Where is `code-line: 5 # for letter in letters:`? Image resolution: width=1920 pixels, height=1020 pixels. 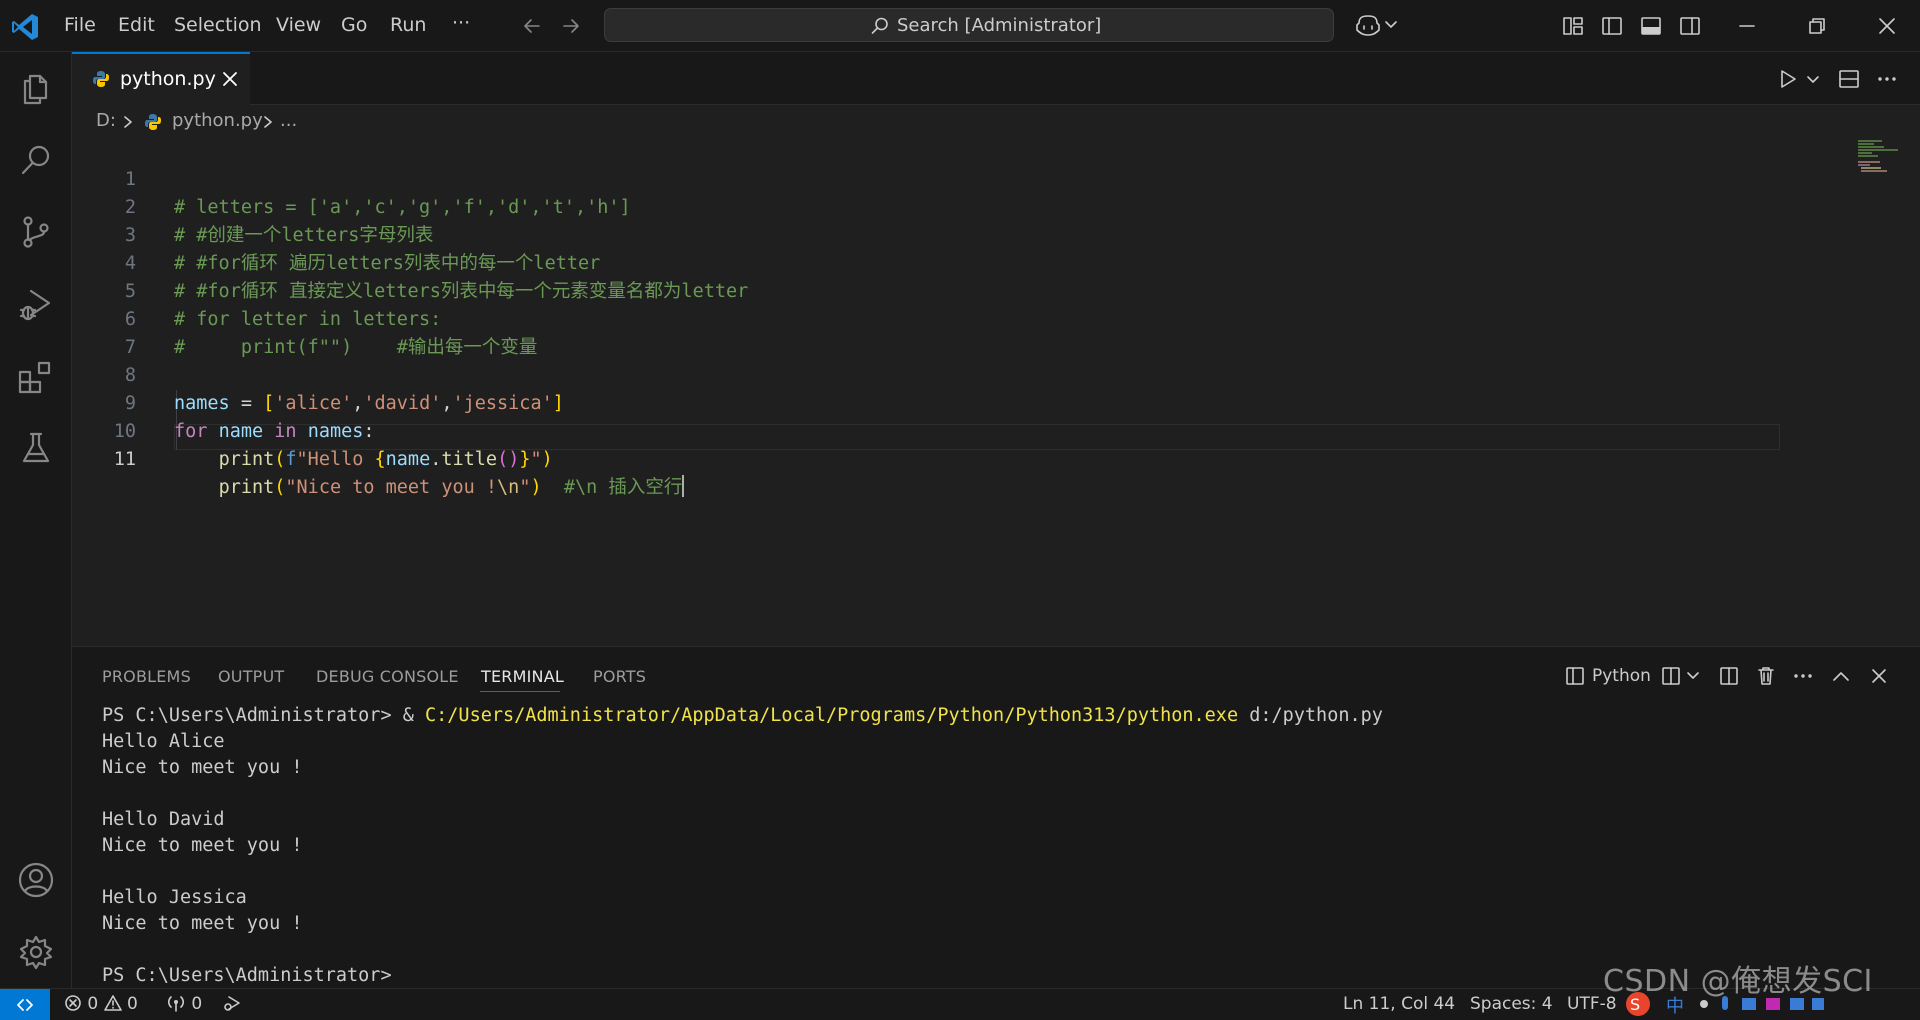 code-line: 5 # for letter in letters: is located at coordinates (922, 290).